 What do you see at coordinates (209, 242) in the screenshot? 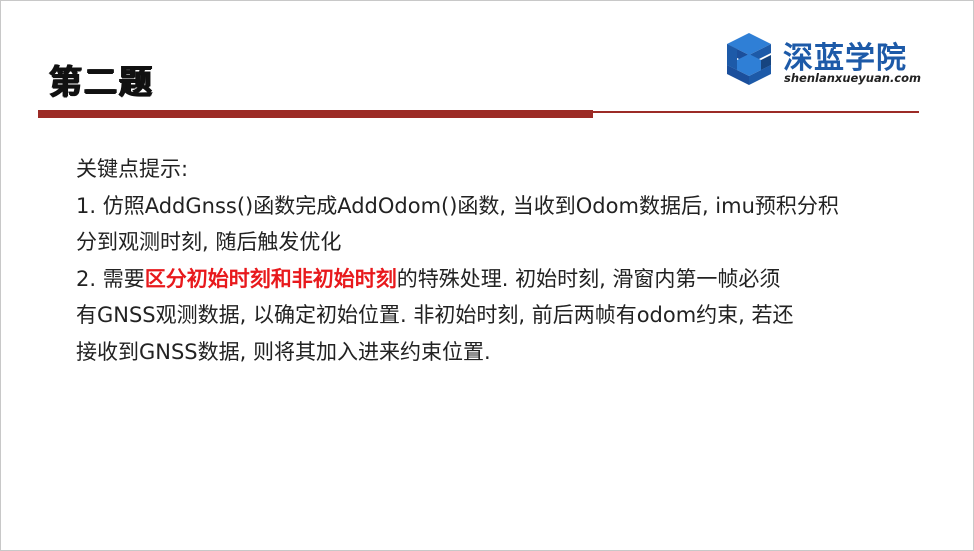
I see `item-1-line-2: 分到观测时刻, 随后触发优化` at bounding box center [209, 242].